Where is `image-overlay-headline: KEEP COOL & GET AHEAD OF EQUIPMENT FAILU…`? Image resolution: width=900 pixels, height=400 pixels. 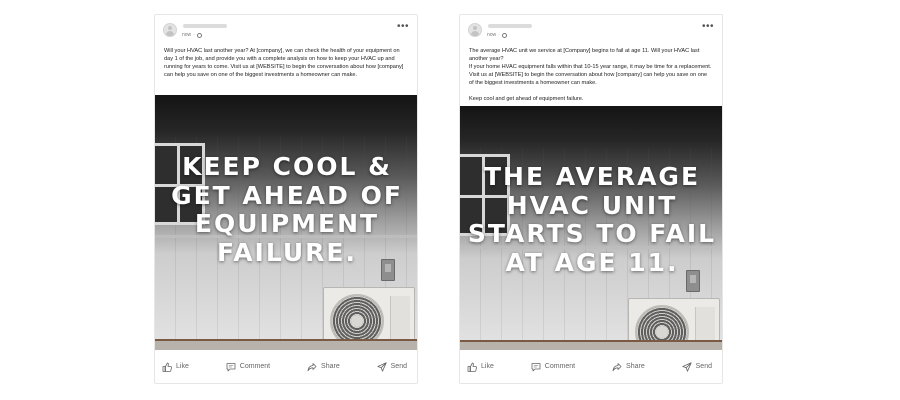
image-overlay-headline: KEEP COOL & GET AHEAD OF EQUIPMENT FAILU… is located at coordinates (287, 209).